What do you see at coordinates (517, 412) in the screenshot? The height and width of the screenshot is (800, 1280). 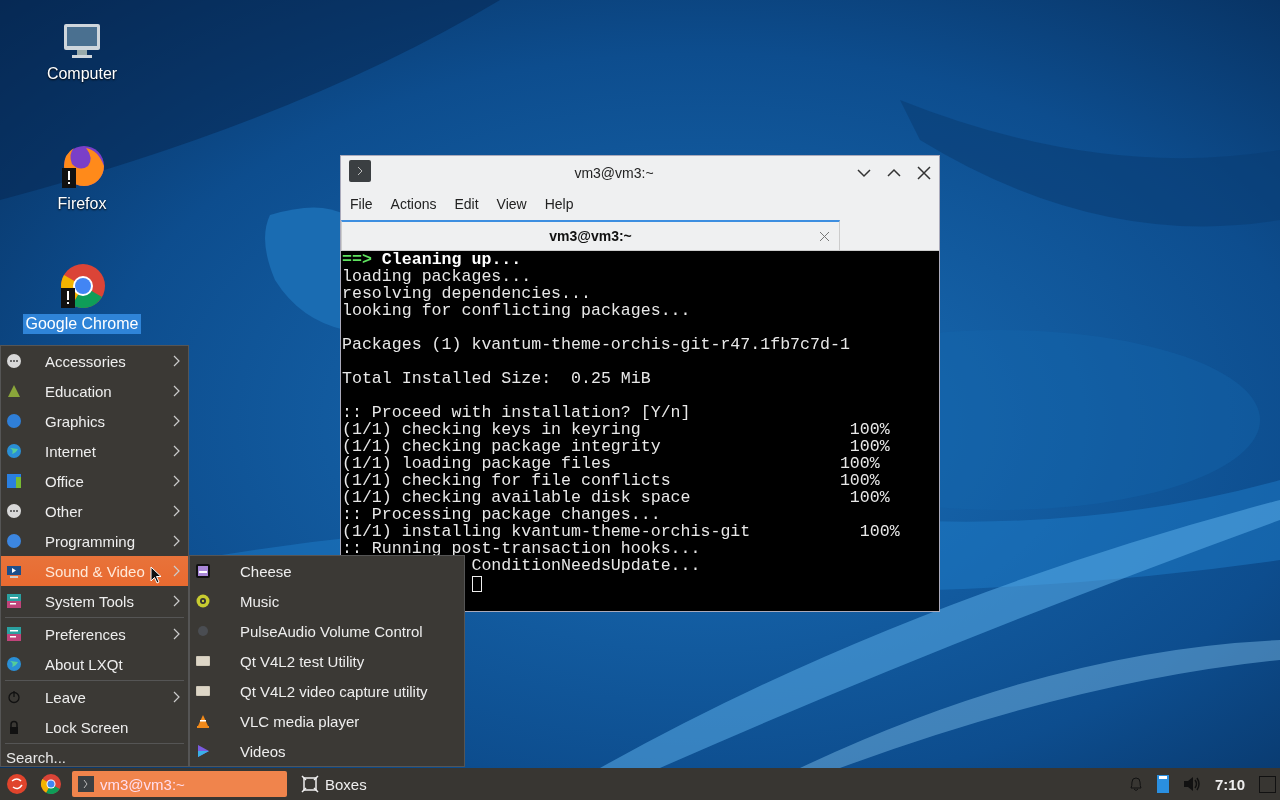 I see `terminal-line: :: Proceed with installation? [Y/n]` at bounding box center [517, 412].